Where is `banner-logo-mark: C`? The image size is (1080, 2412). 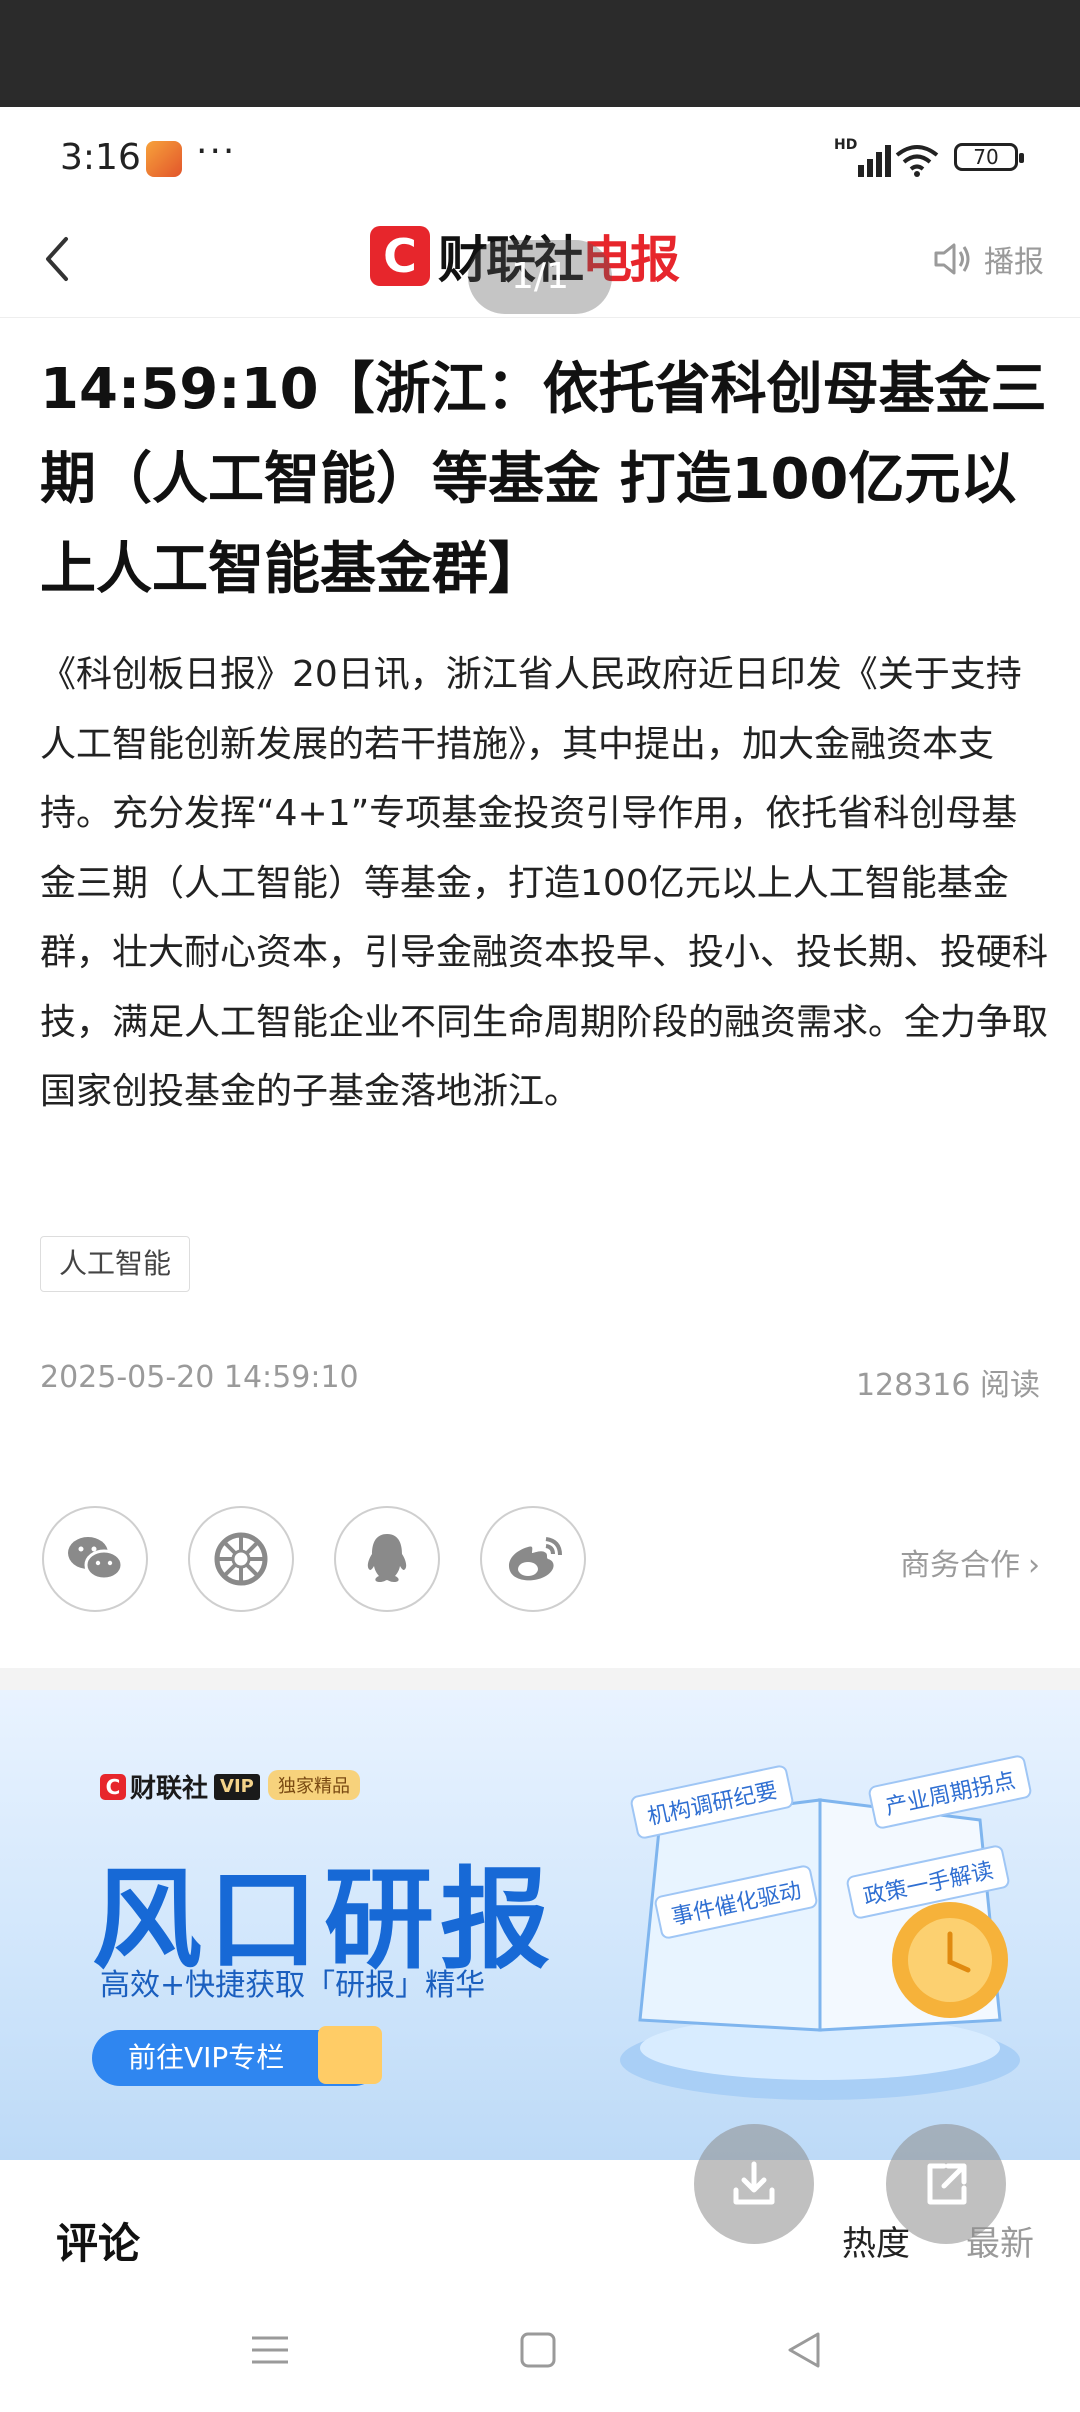 banner-logo-mark: C is located at coordinates (113, 1786).